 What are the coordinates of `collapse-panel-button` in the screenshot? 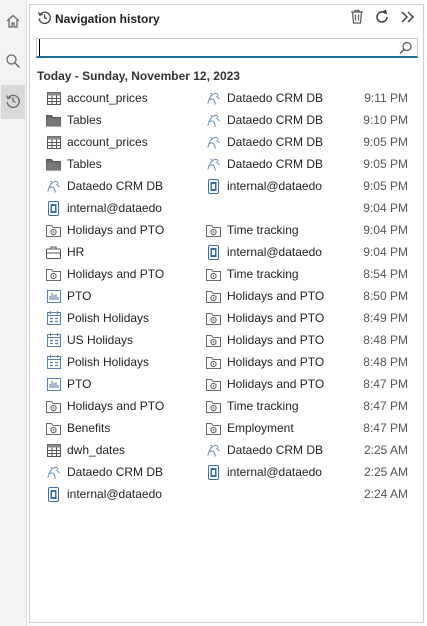 It's located at (408, 18).